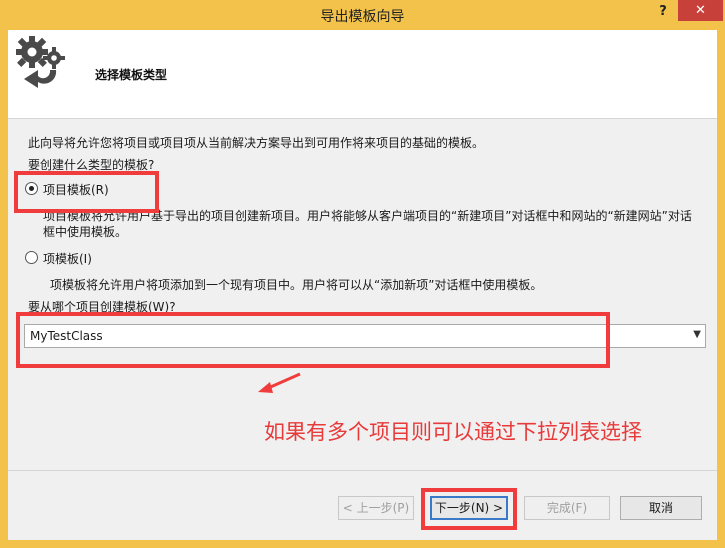  What do you see at coordinates (279, 382) in the screenshot?
I see `annotation-arrow-icon` at bounding box center [279, 382].